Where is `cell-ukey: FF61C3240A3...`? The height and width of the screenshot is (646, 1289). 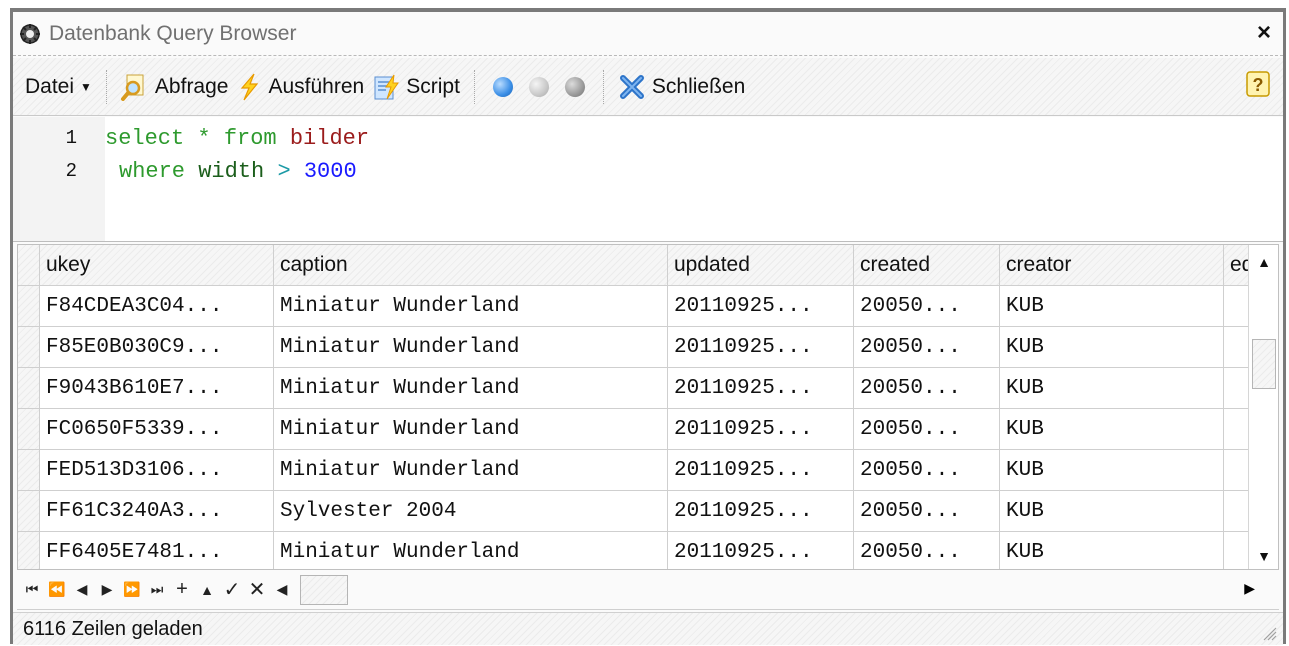 cell-ukey: FF61C3240A3... is located at coordinates (157, 511).